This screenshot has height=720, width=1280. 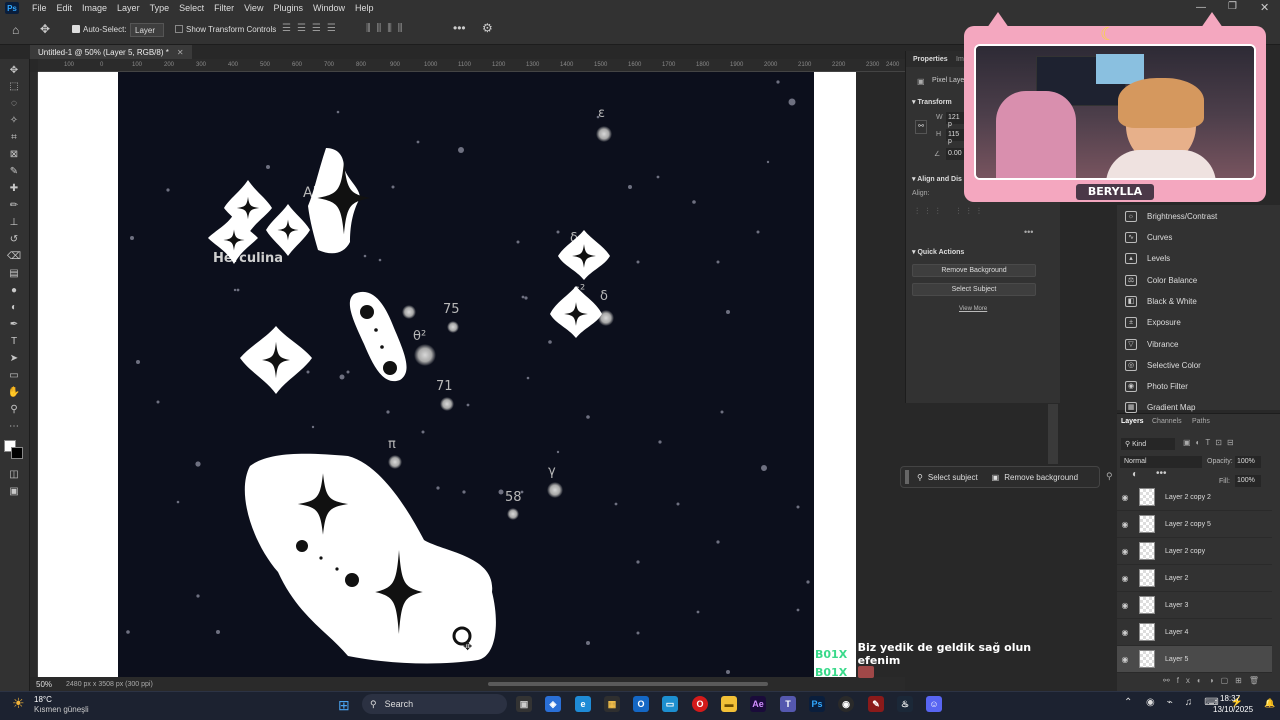 I want to click on auto-select-dropdown: Layer, so click(x=147, y=30).